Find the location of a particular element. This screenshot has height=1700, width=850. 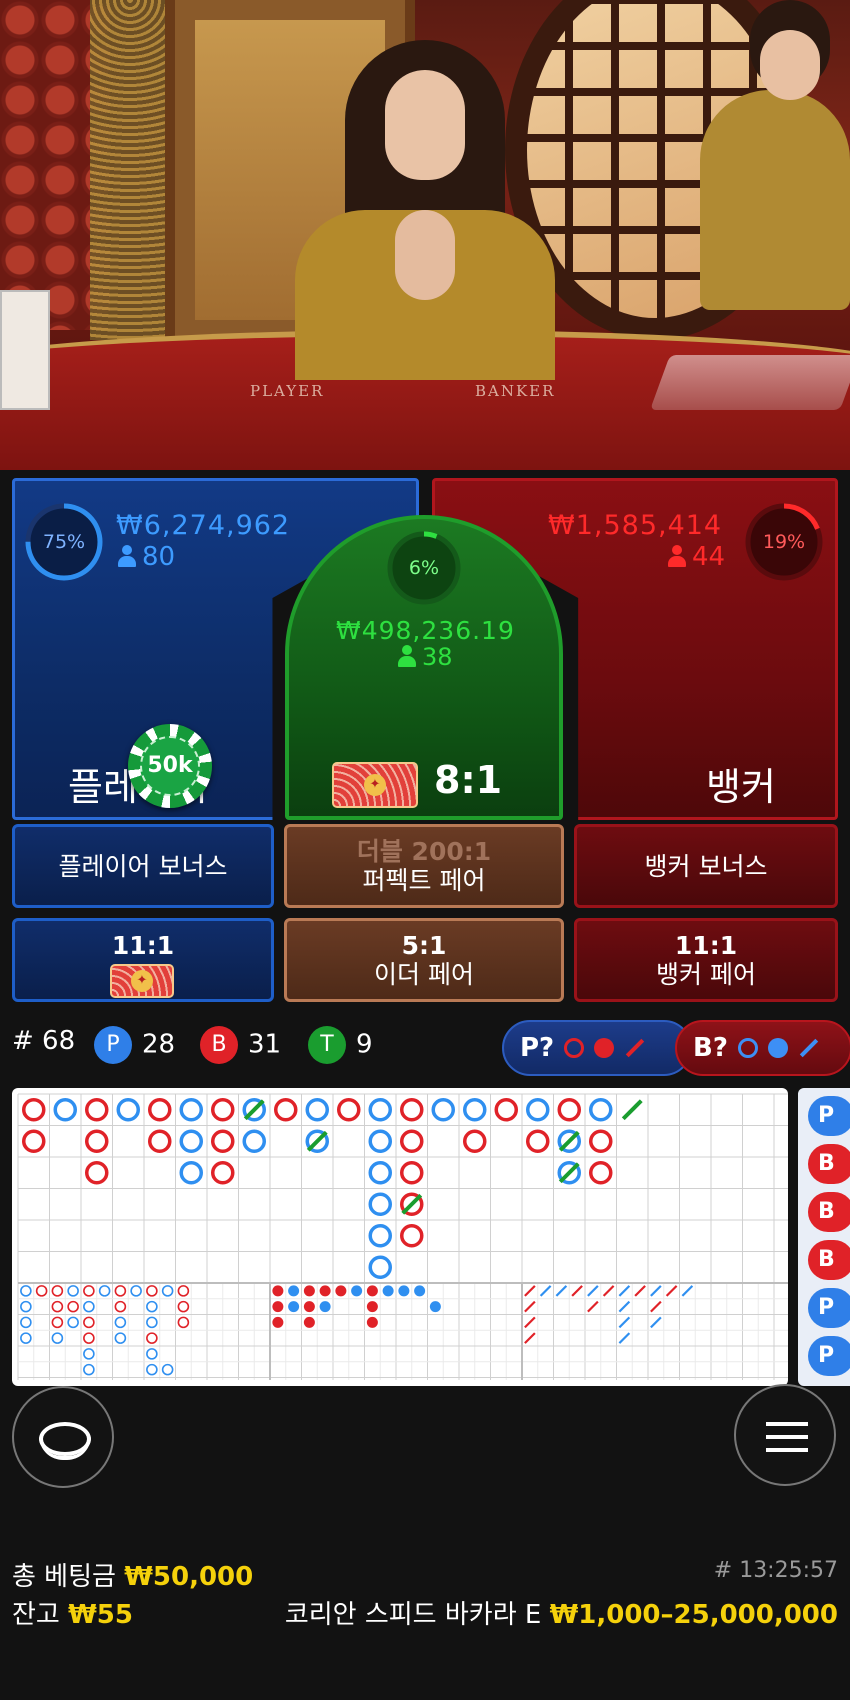

dealer is located at coordinates (425, 210).